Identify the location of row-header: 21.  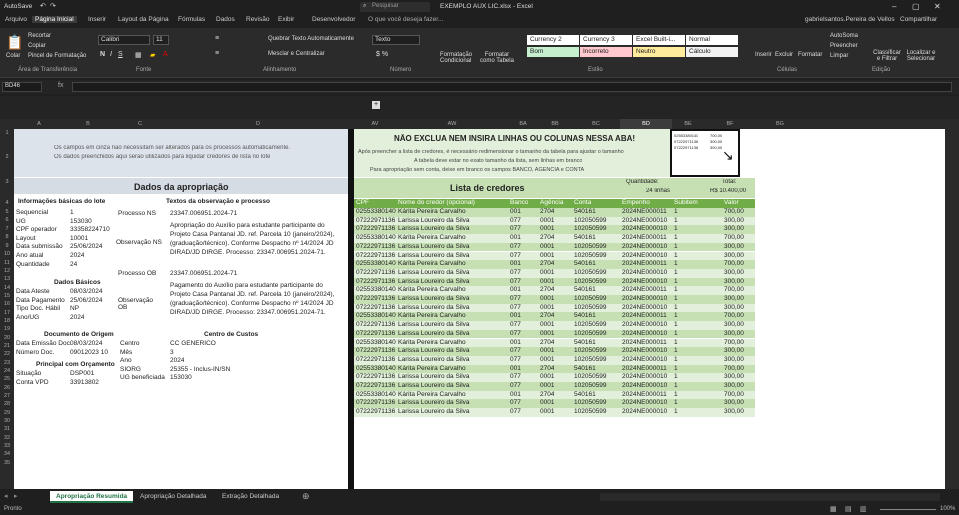
(7, 346).